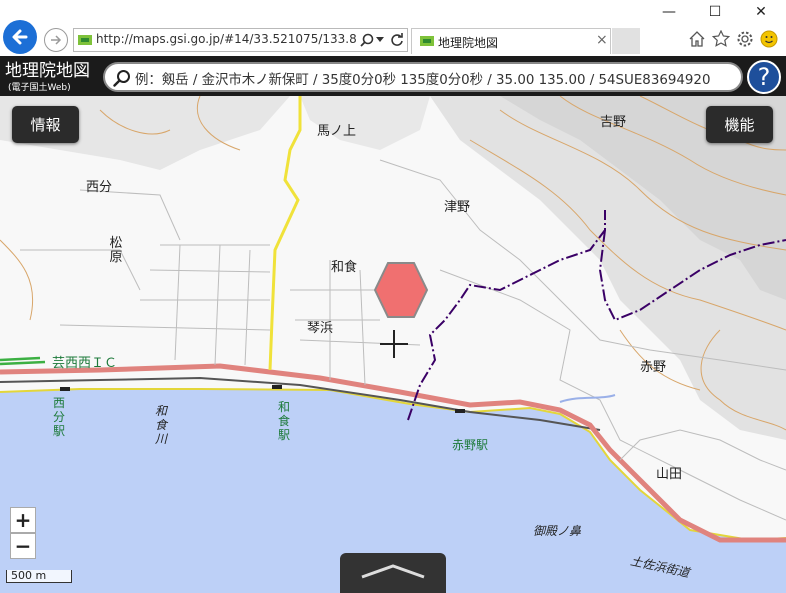 Image resolution: width=786 pixels, height=593 pixels. What do you see at coordinates (557, 531) in the screenshot?
I see `cape-label-gotenohana: 御殿ノ鼻` at bounding box center [557, 531].